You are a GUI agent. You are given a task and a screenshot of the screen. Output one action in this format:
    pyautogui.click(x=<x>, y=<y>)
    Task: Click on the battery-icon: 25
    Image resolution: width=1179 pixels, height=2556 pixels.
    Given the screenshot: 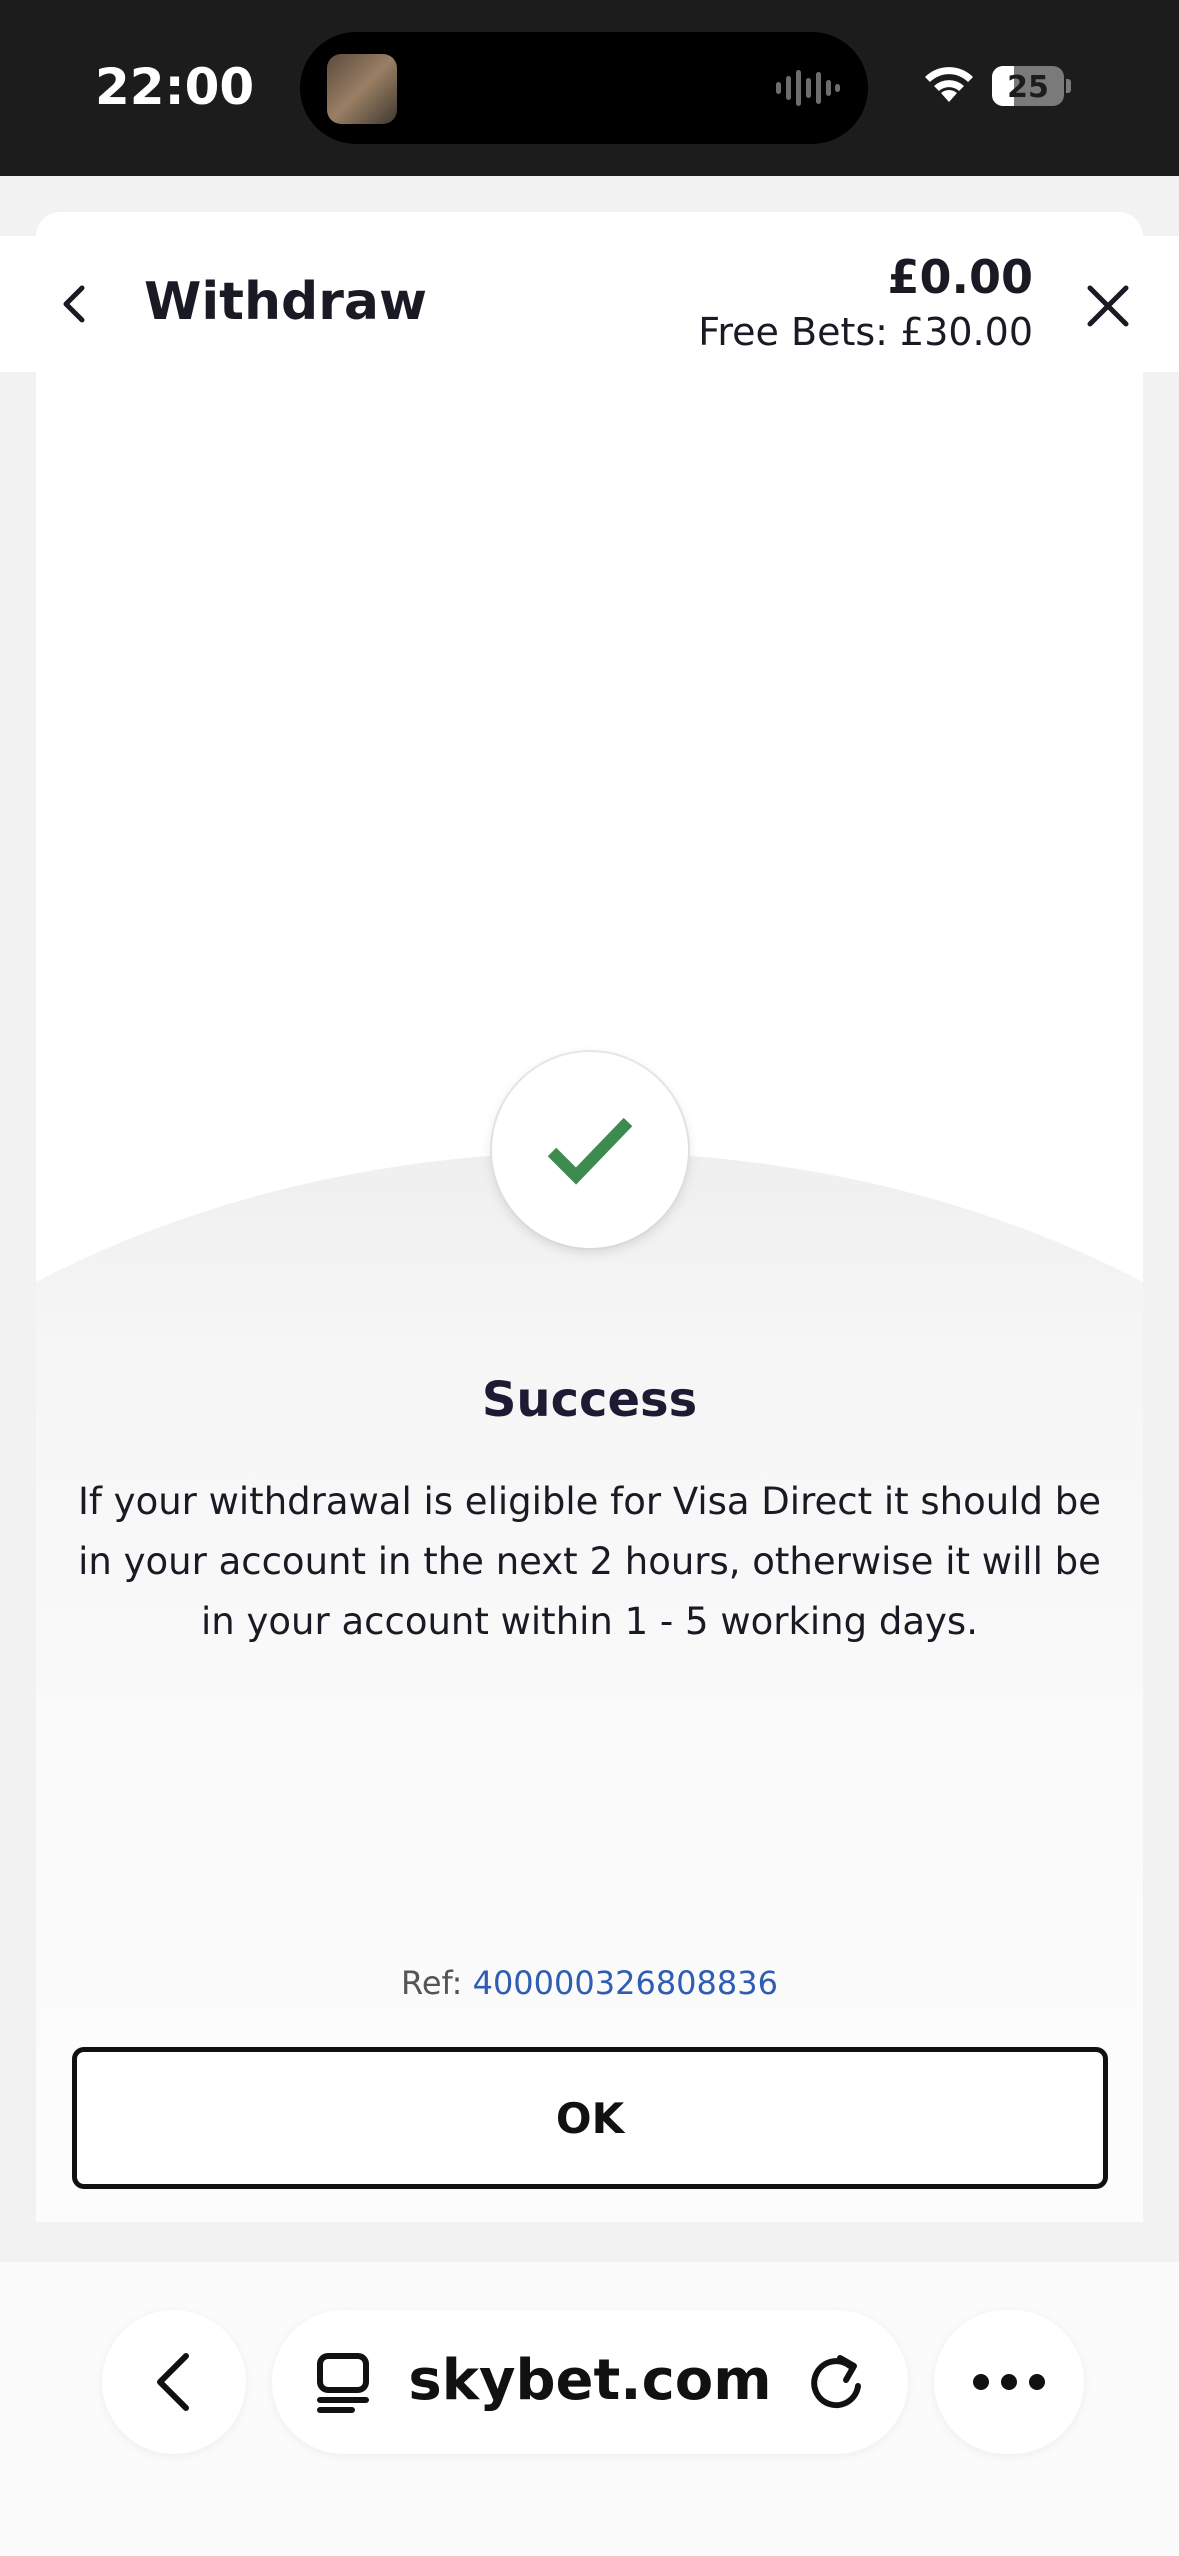 What is the action you would take?
    pyautogui.click(x=1032, y=86)
    